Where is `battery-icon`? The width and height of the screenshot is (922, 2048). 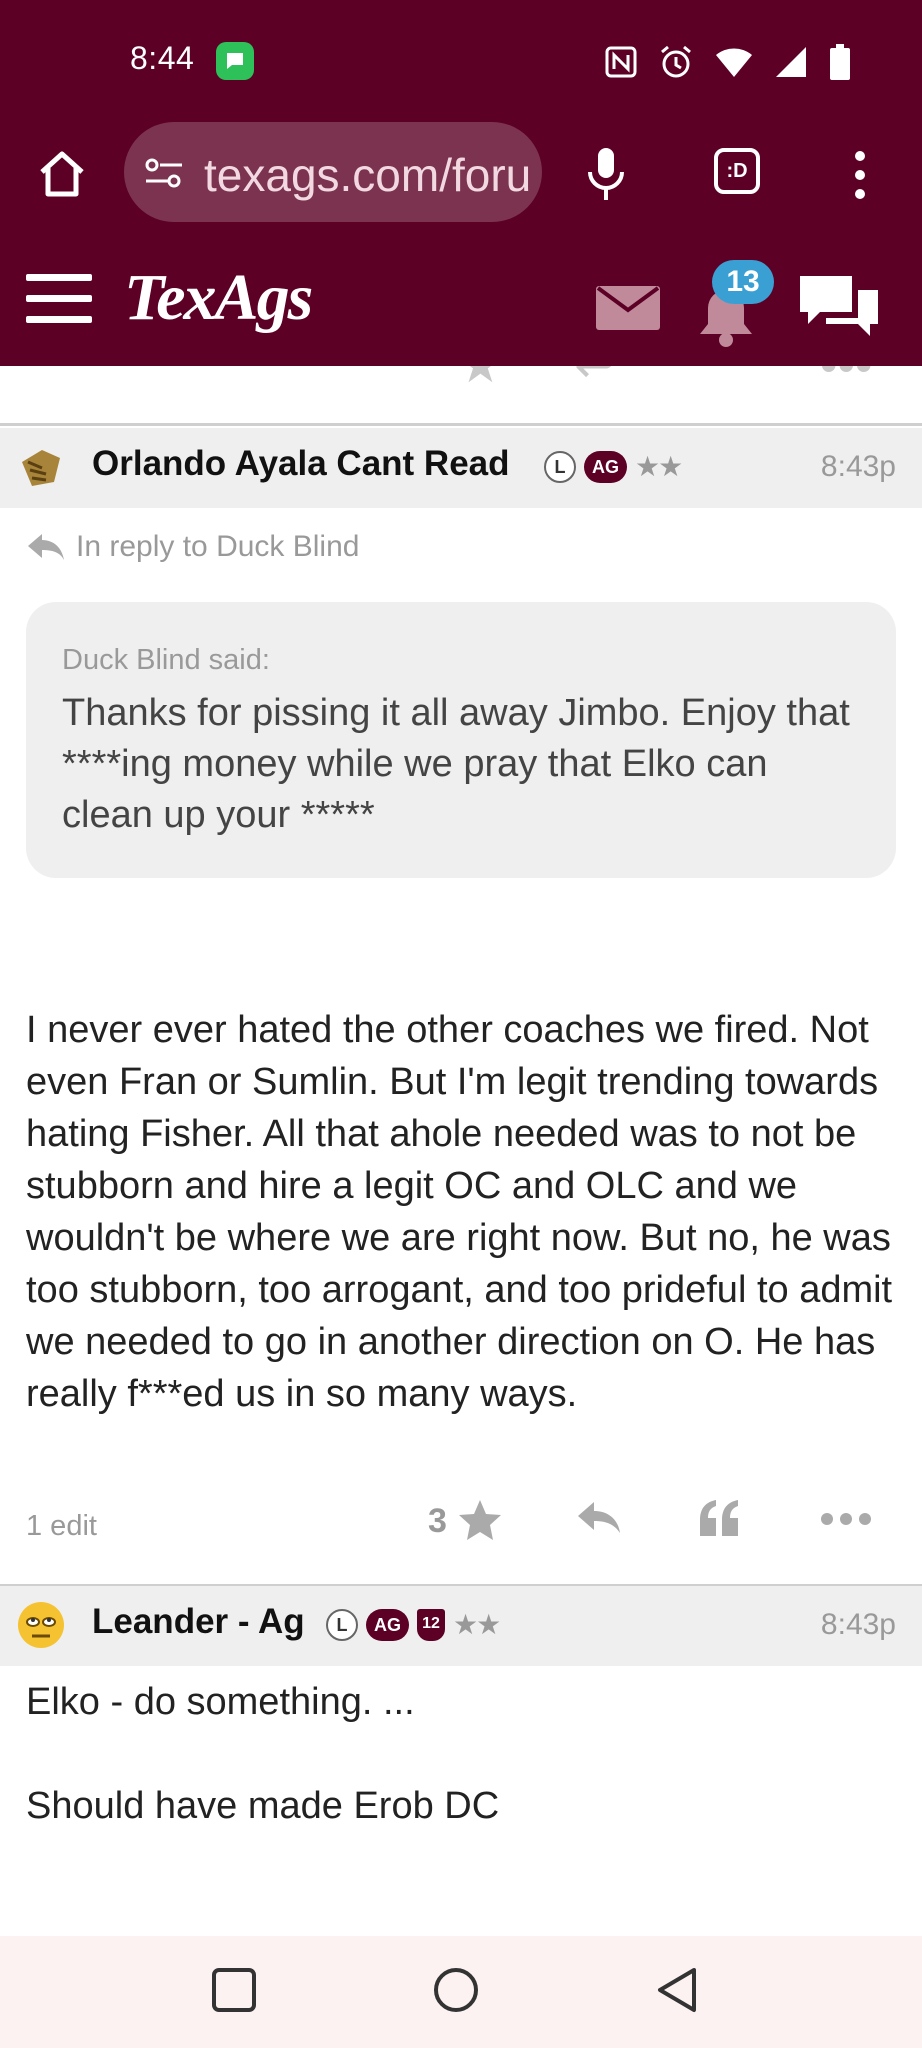 battery-icon is located at coordinates (840, 62).